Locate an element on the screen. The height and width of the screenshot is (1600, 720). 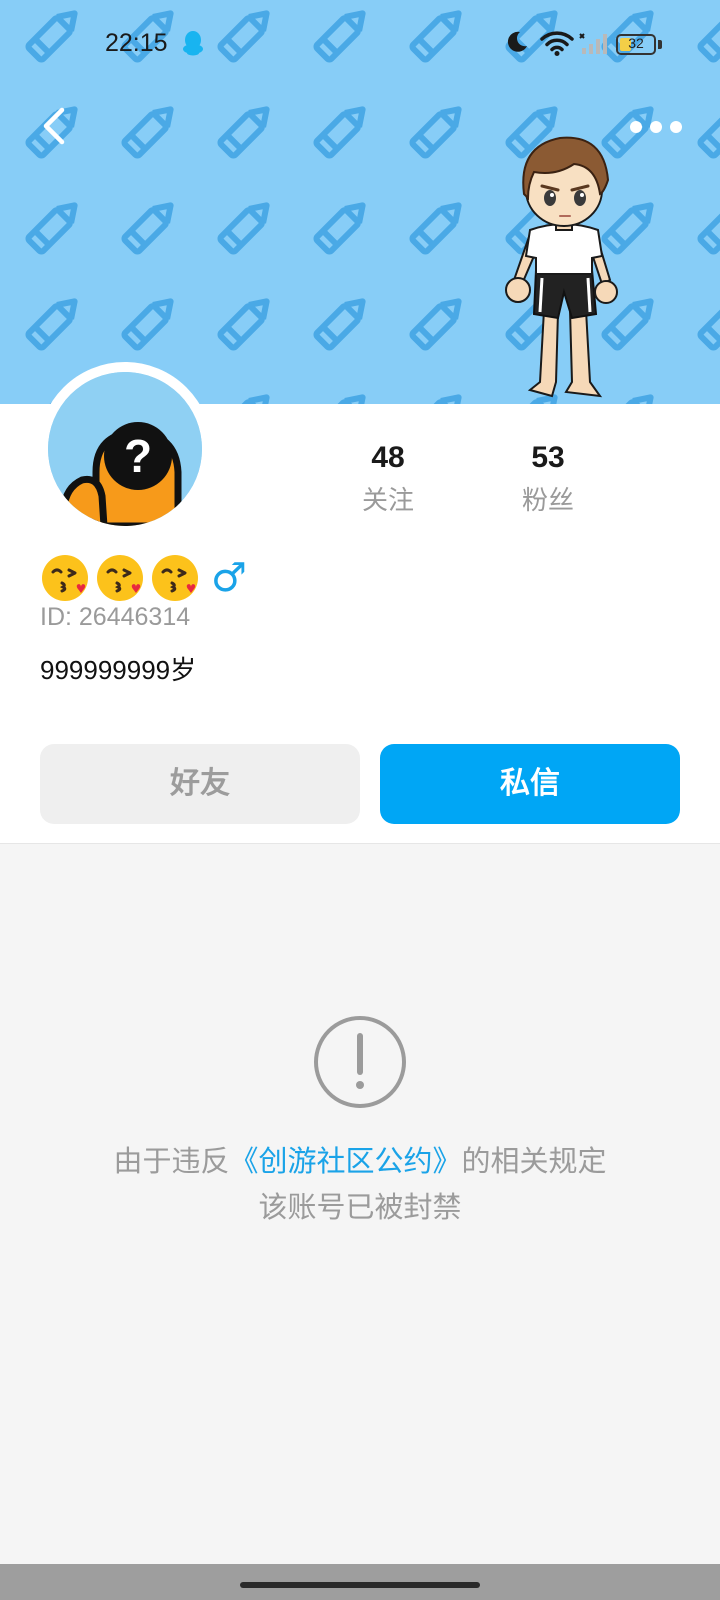
battery-icon: 32 is located at coordinates (636, 44).